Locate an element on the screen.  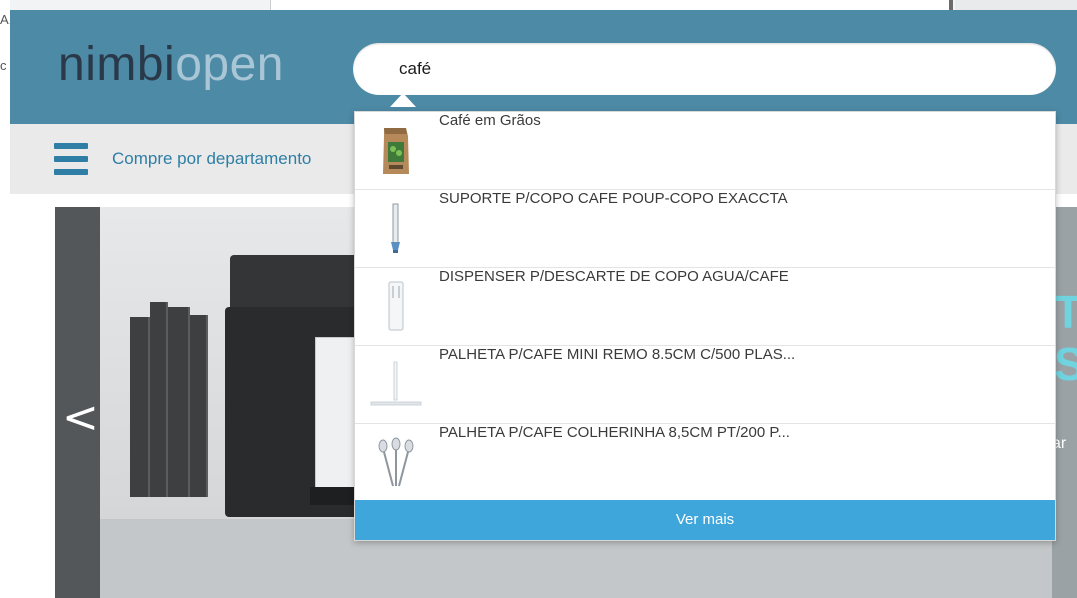
suggestion-label: SUPORTE P/COPO CAFE POUP-COPO EXACCTA is located at coordinates (613, 198).